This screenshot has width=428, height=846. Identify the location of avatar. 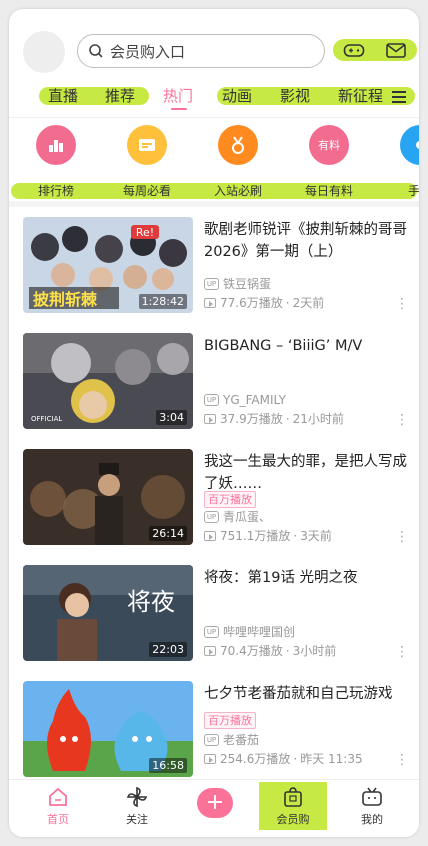
(44, 52).